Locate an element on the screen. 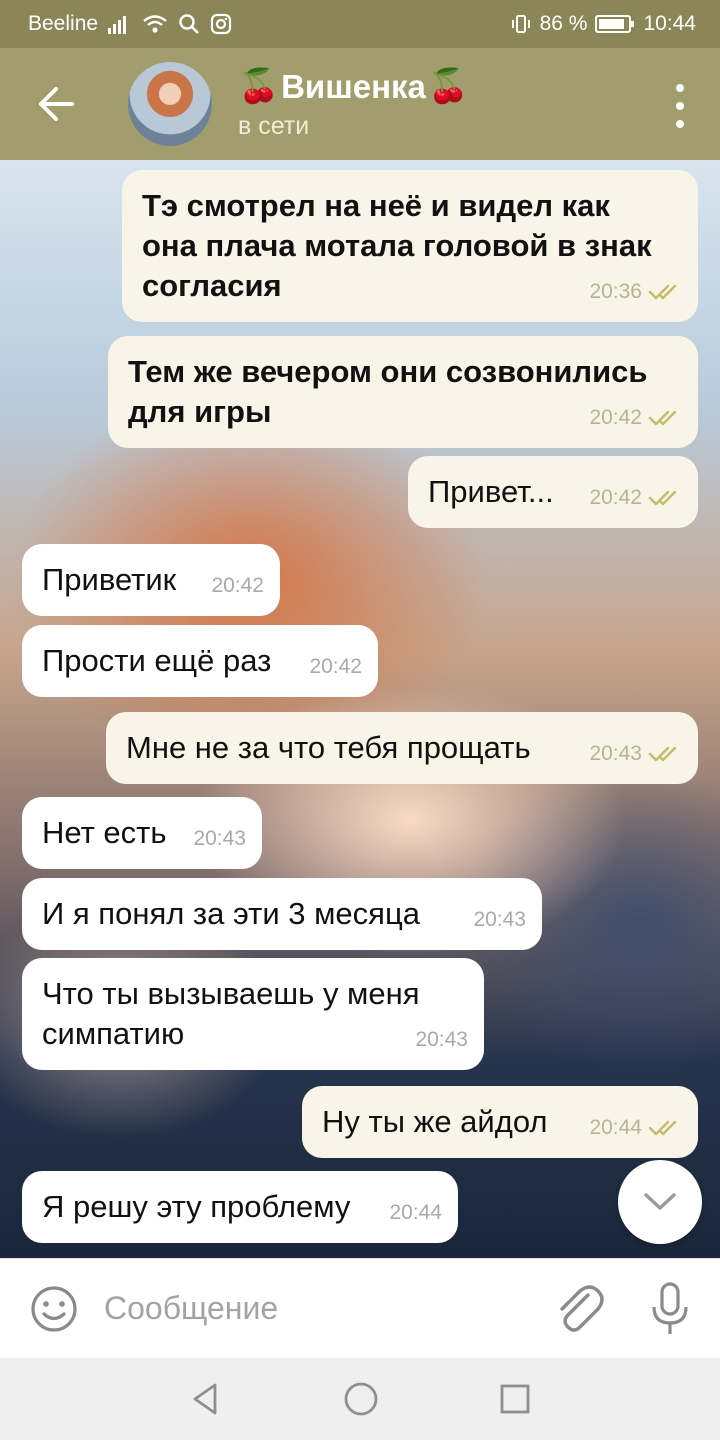 Image resolution: width=720 pixels, height=1440 pixels. signal-icon is located at coordinates (120, 24).